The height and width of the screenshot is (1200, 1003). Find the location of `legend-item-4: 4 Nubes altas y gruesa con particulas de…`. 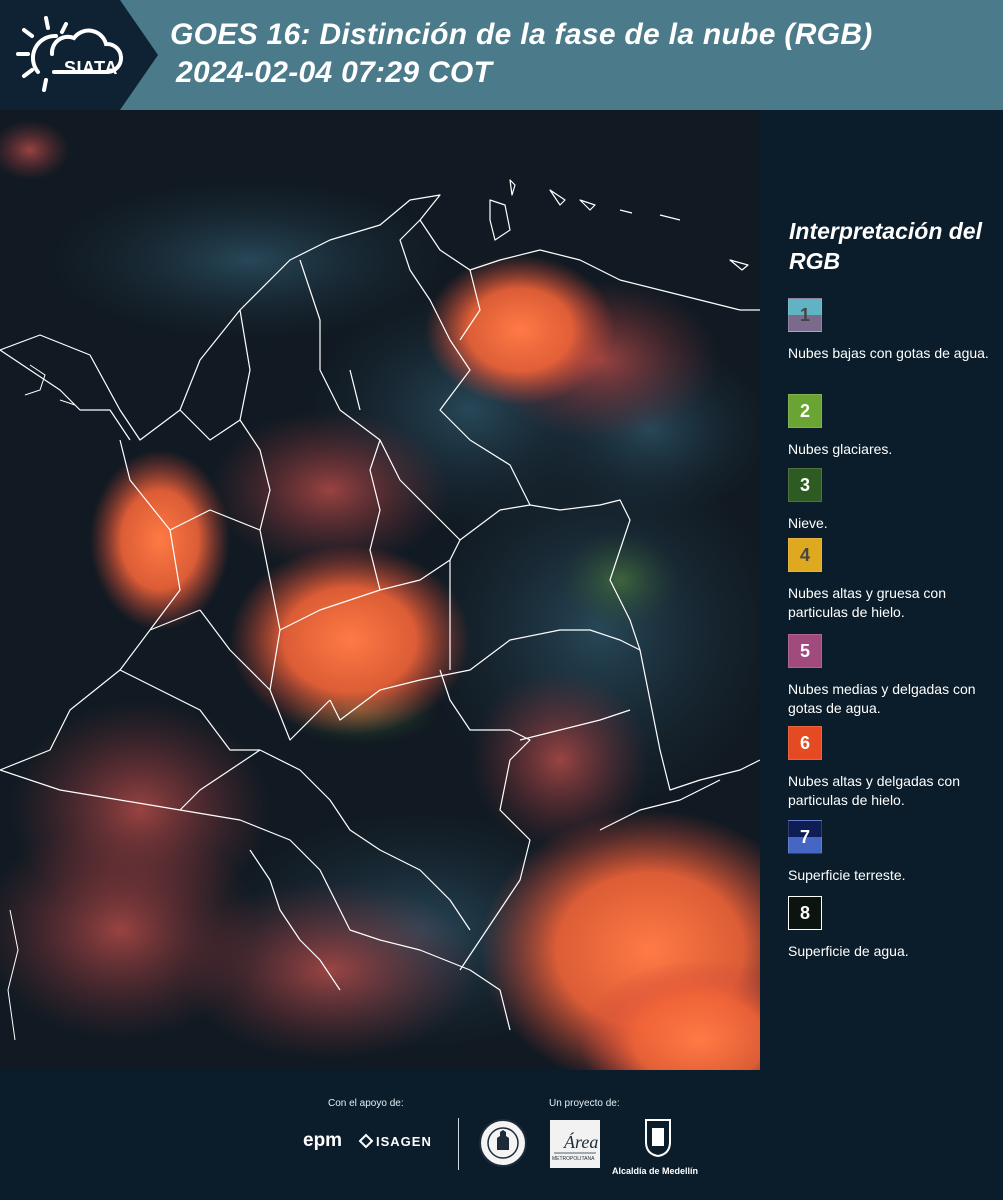

legend-item-4: 4 Nubes altas y gruesa con particulas de… is located at coordinates (893, 580).